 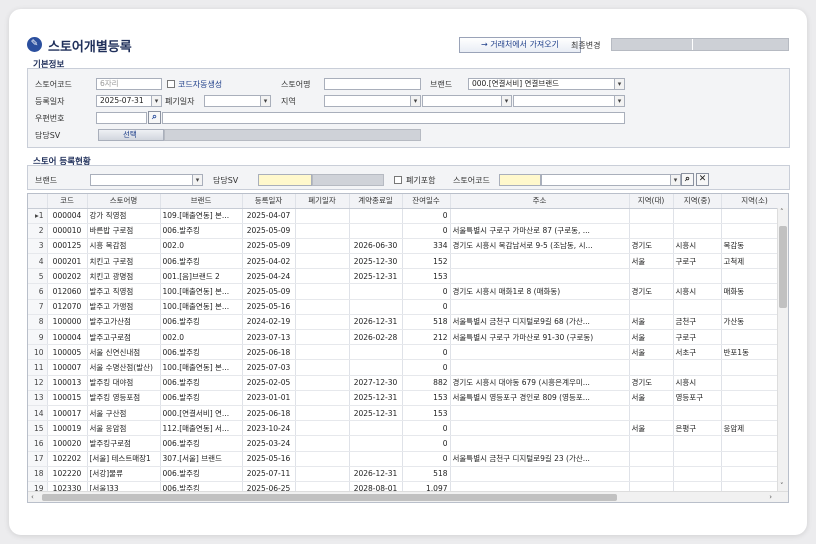 I want to click on scroll-right-icon: ›, so click(x=770, y=497).